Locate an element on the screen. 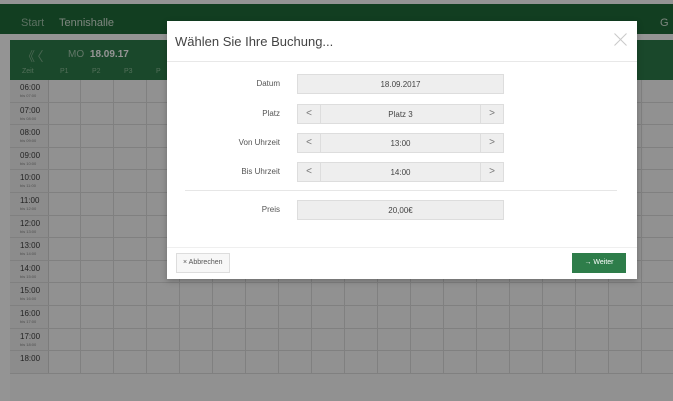 The image size is (673, 401). bis-uhrzeit-selector: < 14:00 > is located at coordinates (400, 172).